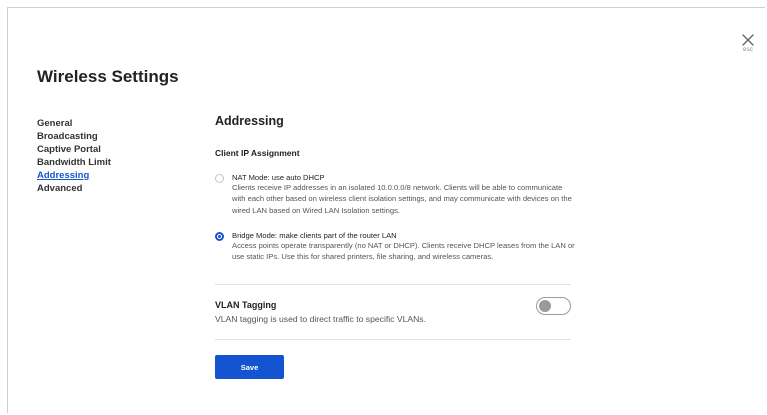  I want to click on page-title: Wireless Settings, so click(108, 76).